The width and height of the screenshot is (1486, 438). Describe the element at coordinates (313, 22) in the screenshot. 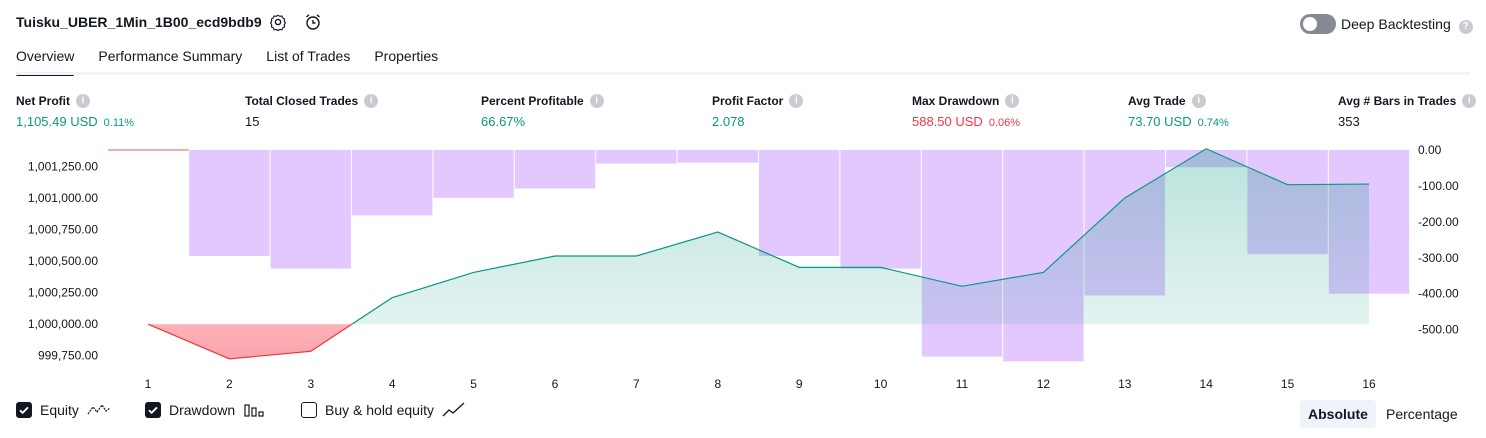

I see `alarm-clock-plus-icon` at that location.